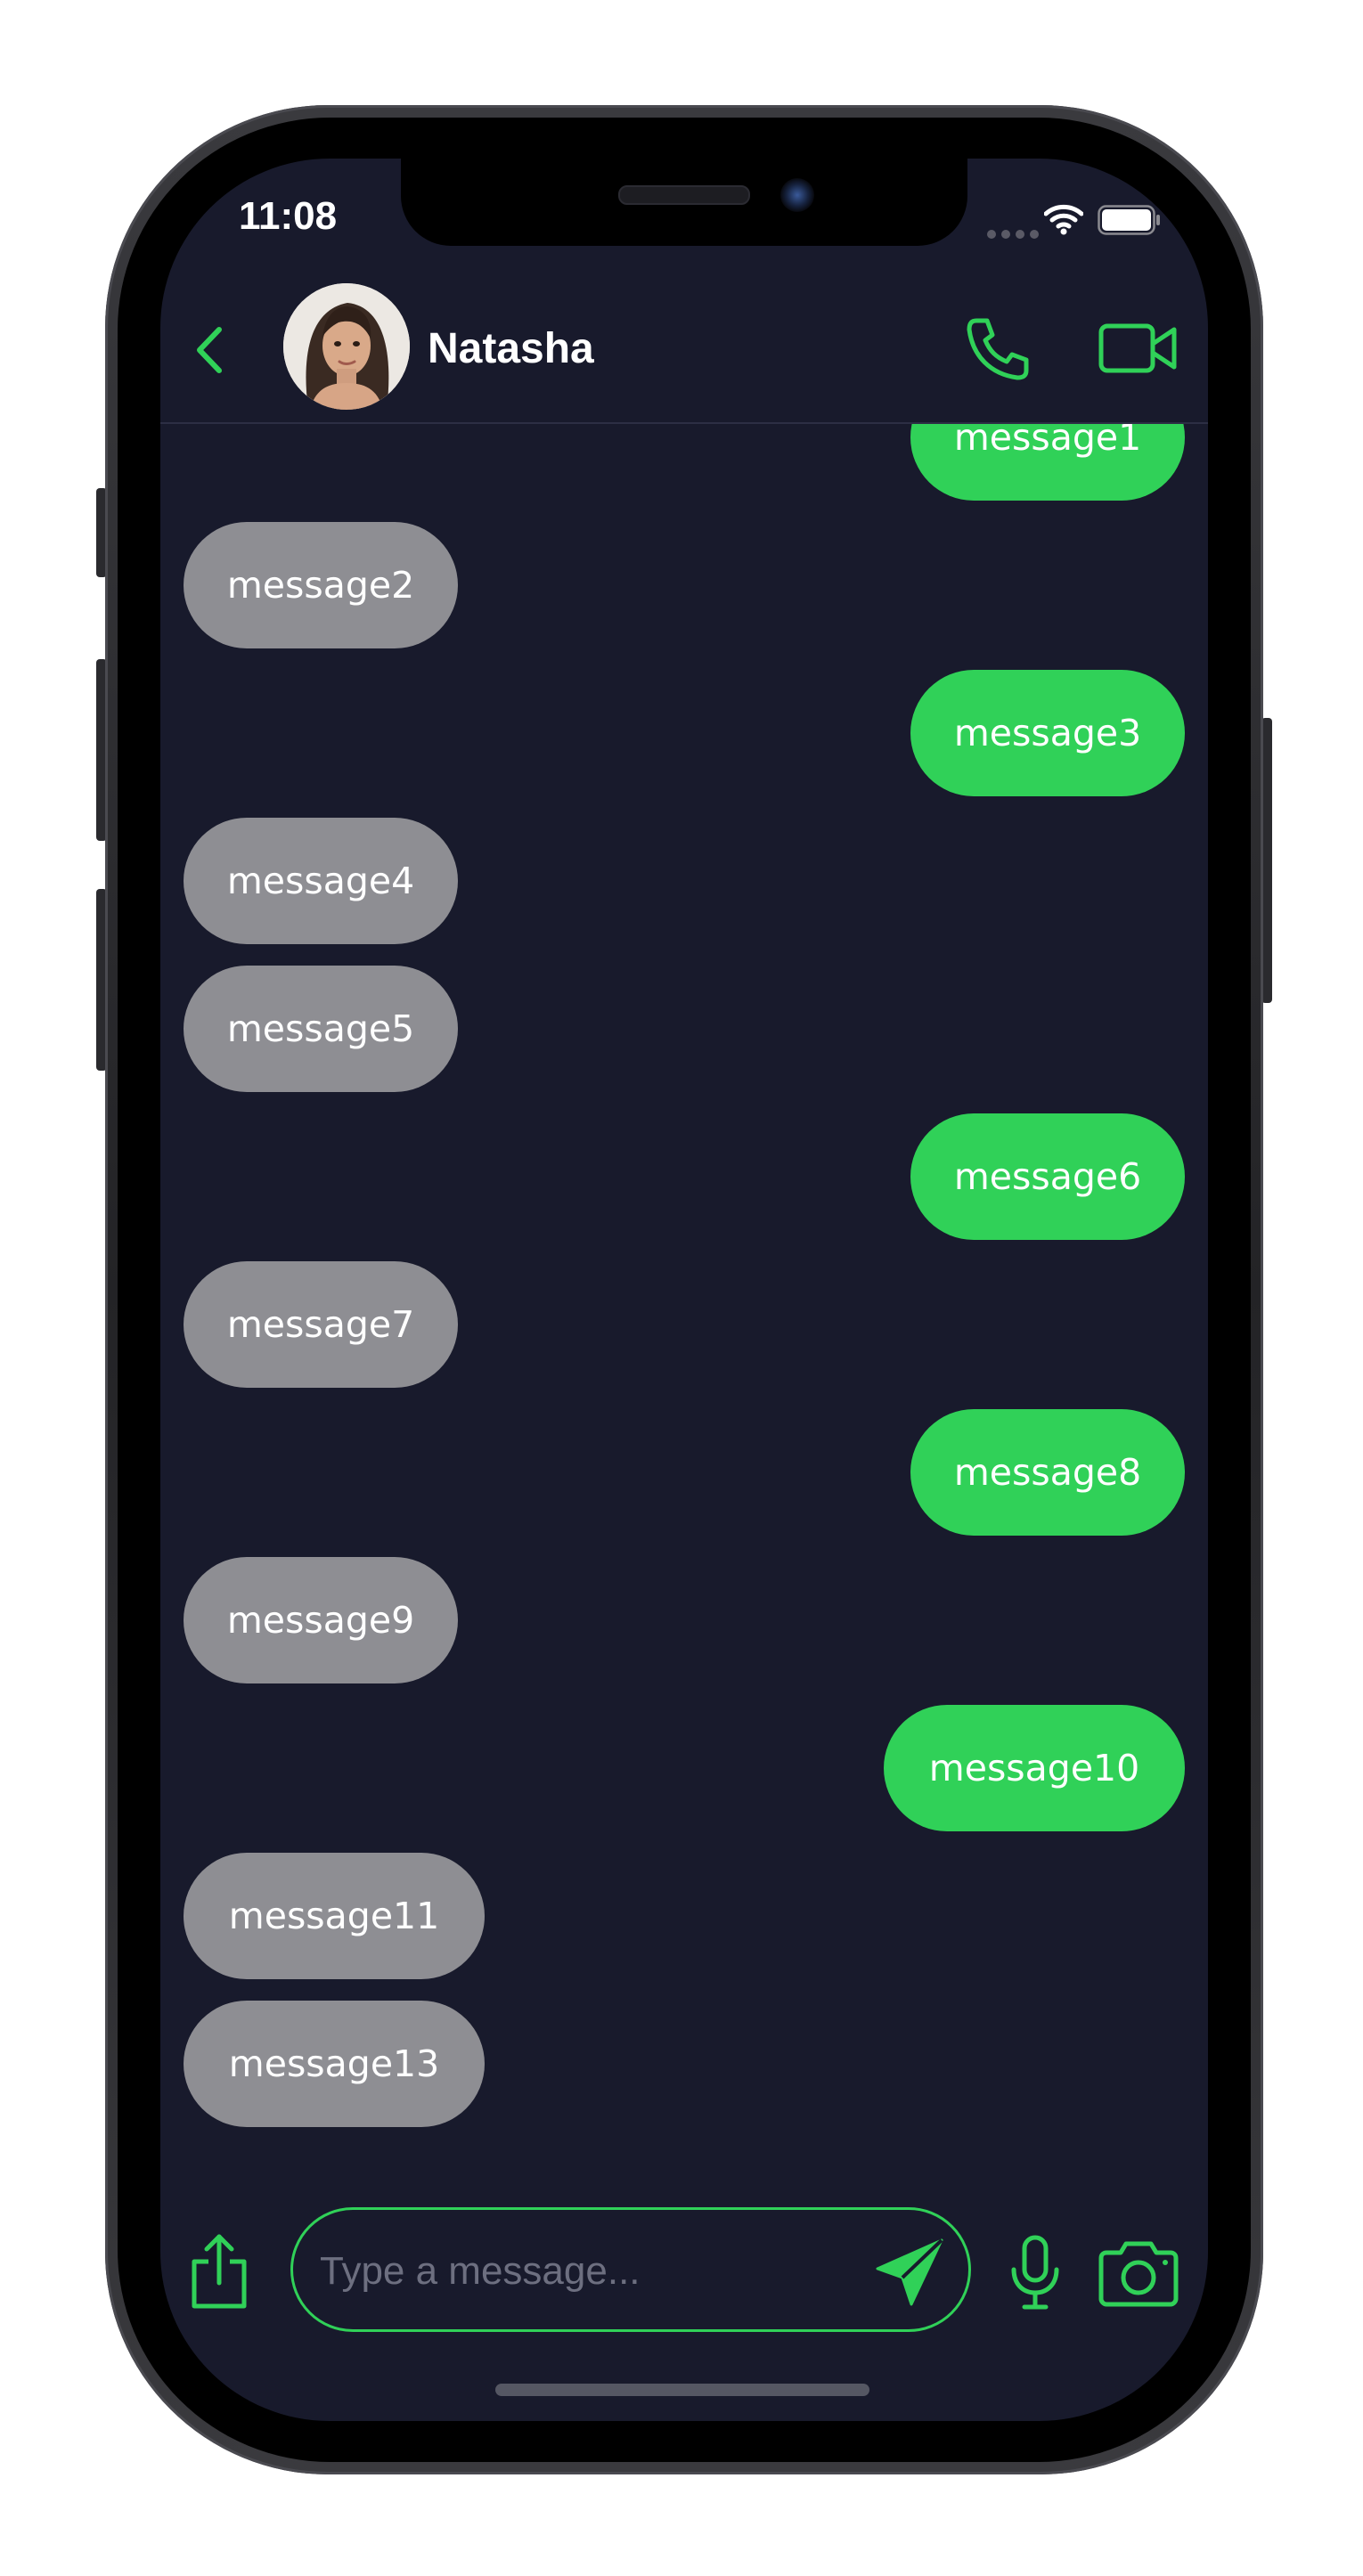 Image resolution: width=1363 pixels, height=2576 pixels. I want to click on wifi-icon, so click(1063, 220).